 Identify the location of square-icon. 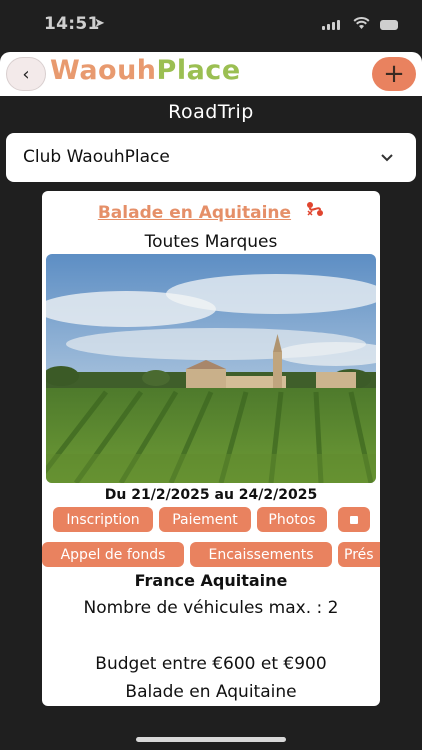
(354, 519).